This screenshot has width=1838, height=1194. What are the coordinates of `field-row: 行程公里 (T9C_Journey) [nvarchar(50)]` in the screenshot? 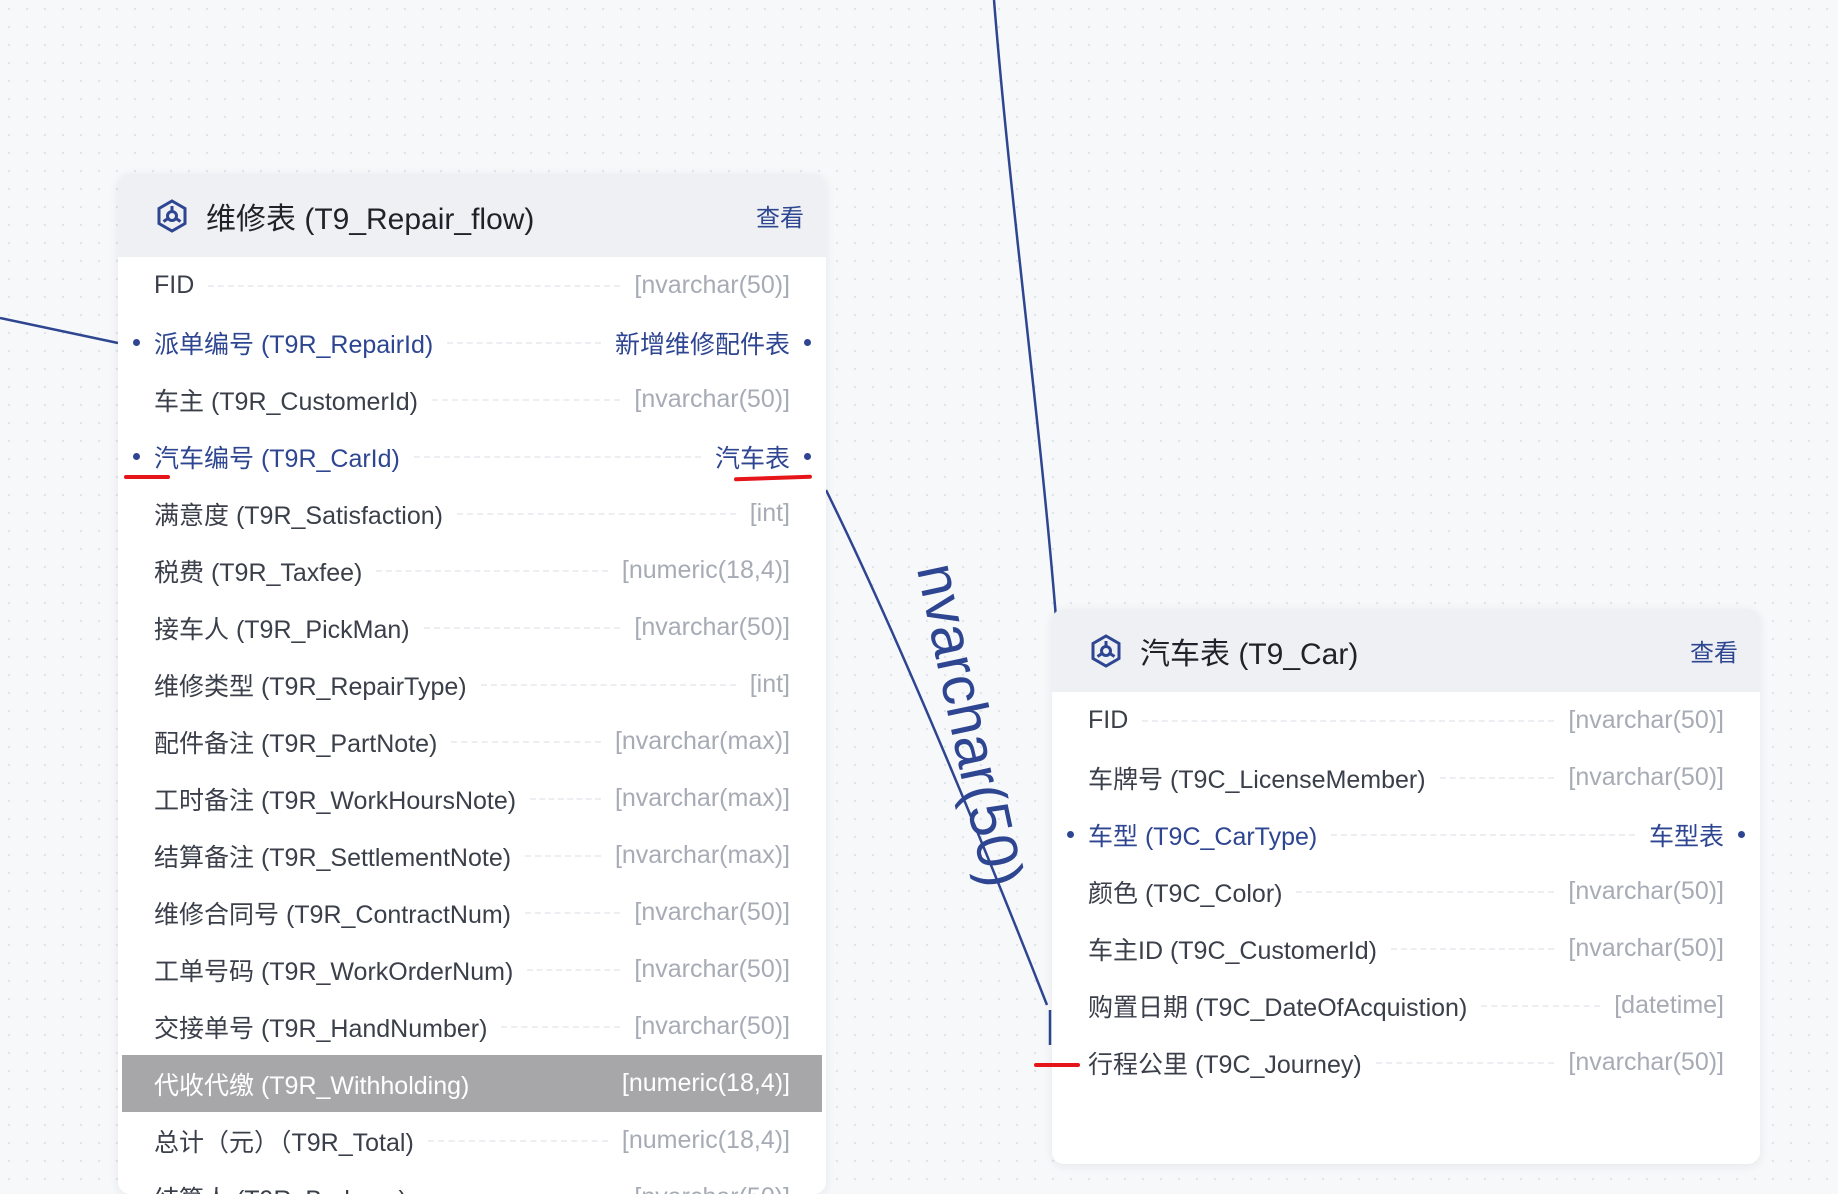 It's located at (1406, 1062).